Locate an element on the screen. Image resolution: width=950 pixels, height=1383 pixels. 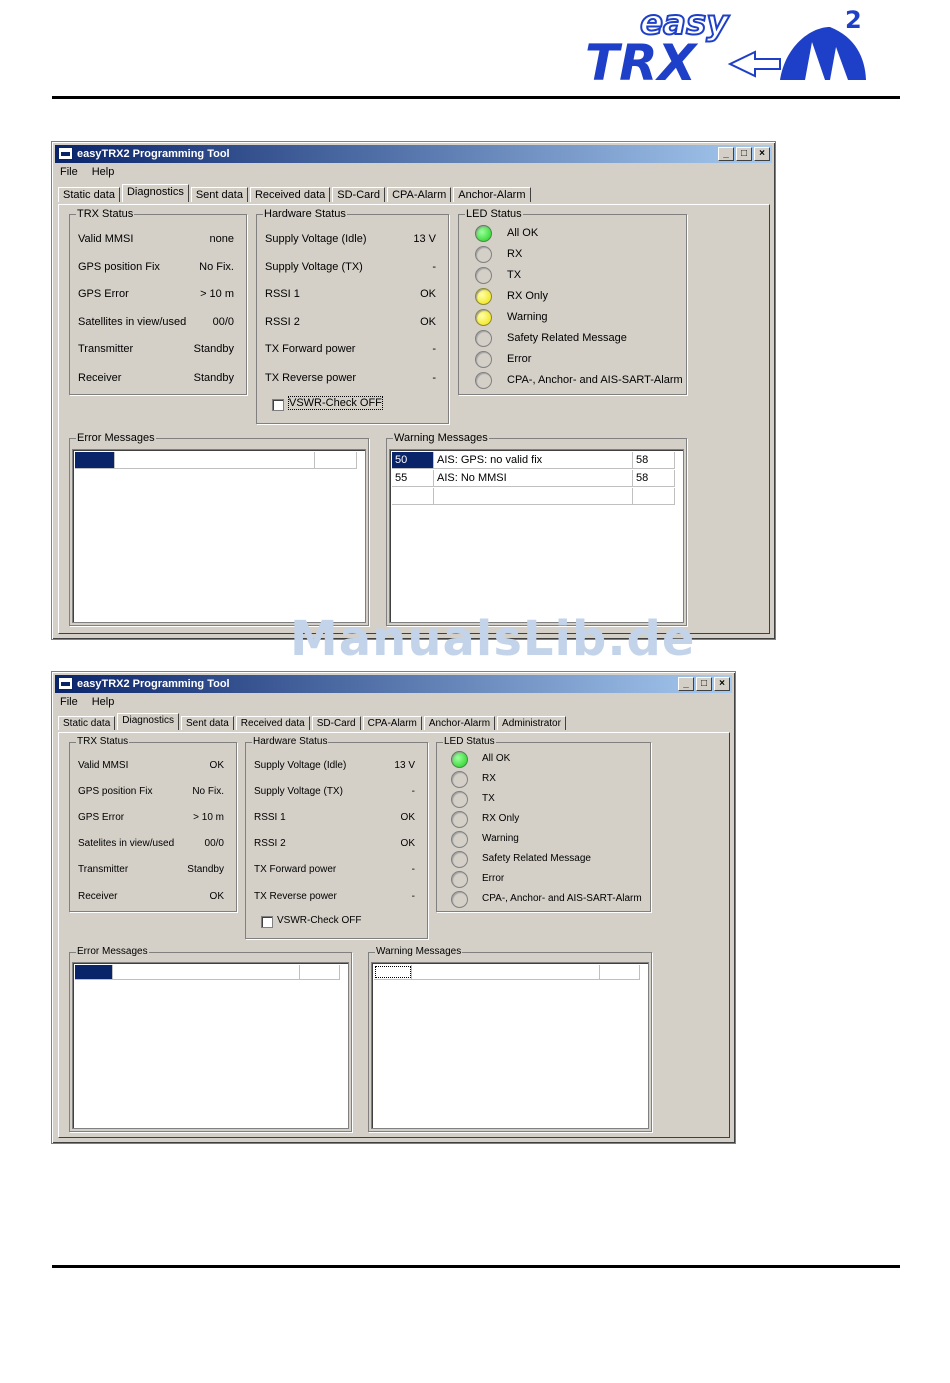
led-status-title: LED Status is located at coordinates (469, 742).